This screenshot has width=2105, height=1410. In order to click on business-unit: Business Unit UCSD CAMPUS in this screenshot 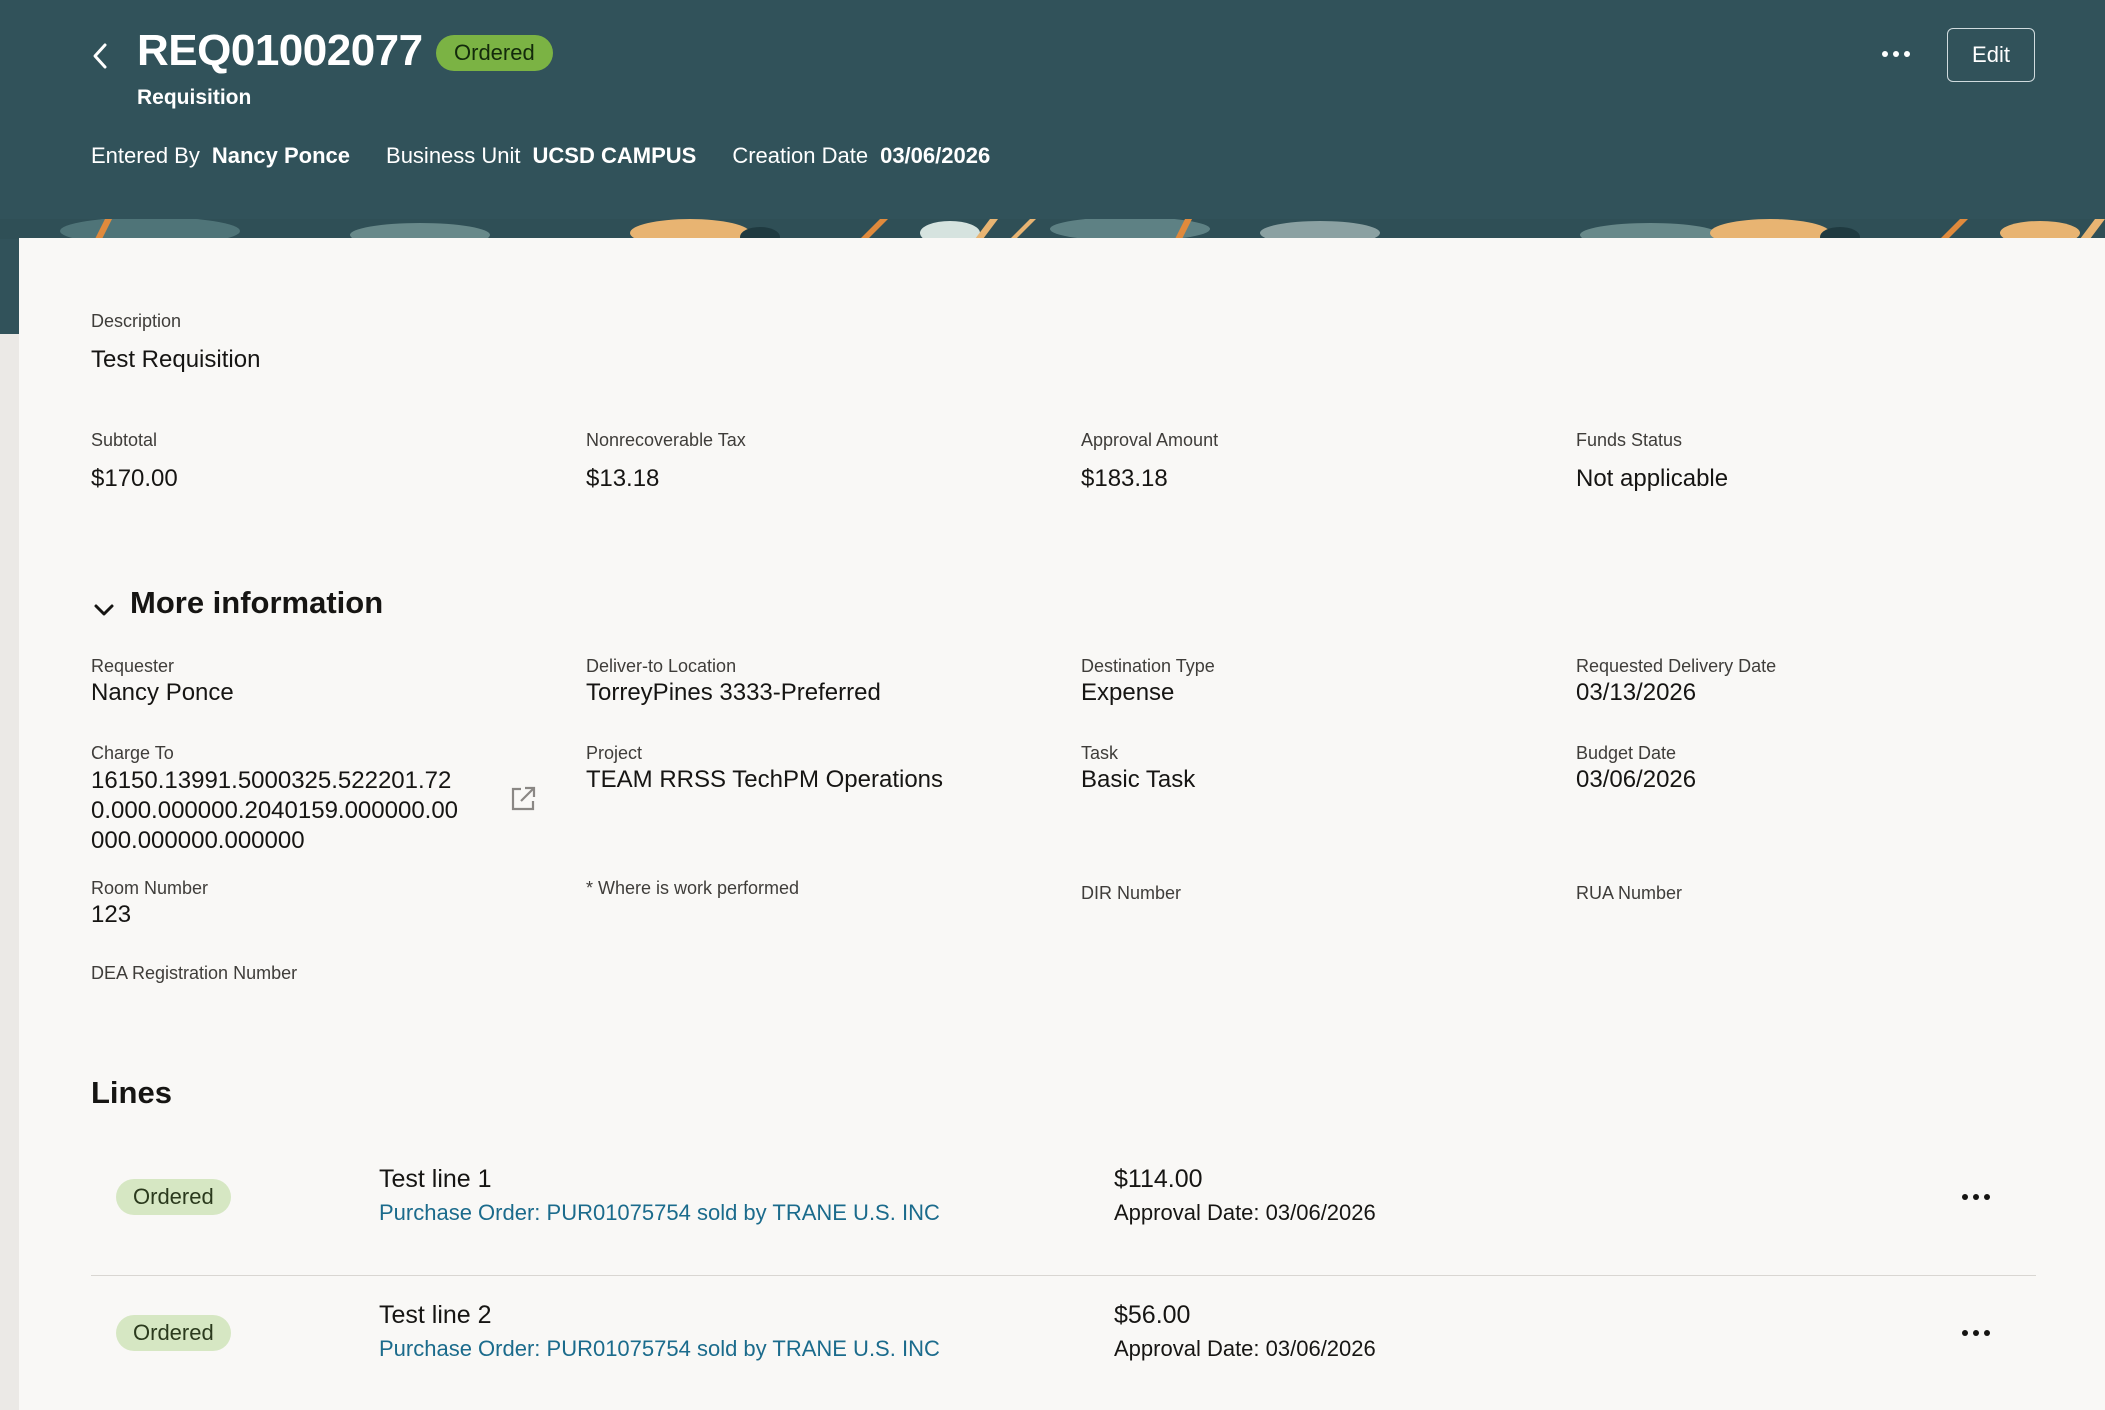, I will do `click(541, 156)`.